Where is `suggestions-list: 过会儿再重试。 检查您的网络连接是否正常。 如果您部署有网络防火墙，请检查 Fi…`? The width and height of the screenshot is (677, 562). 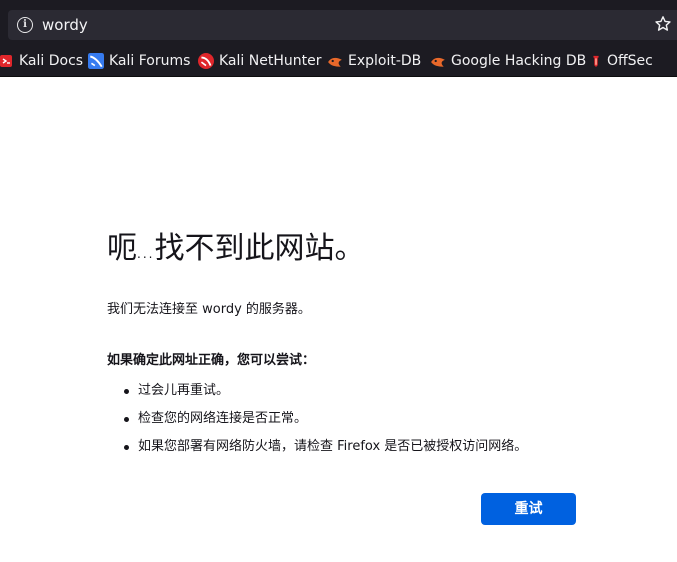
suggestions-list: 过会儿再重试。 检查您的网络连接是否正常。 如果您部署有网络防火墙，请检查 Fi… is located at coordinates (317, 425).